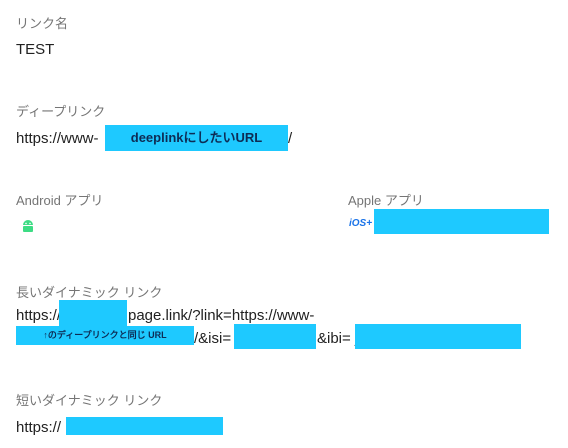 Image resolution: width=568 pixels, height=448 pixels. What do you see at coordinates (334, 338) in the screenshot?
I see `long-link-ibi-label: &ibi=` at bounding box center [334, 338].